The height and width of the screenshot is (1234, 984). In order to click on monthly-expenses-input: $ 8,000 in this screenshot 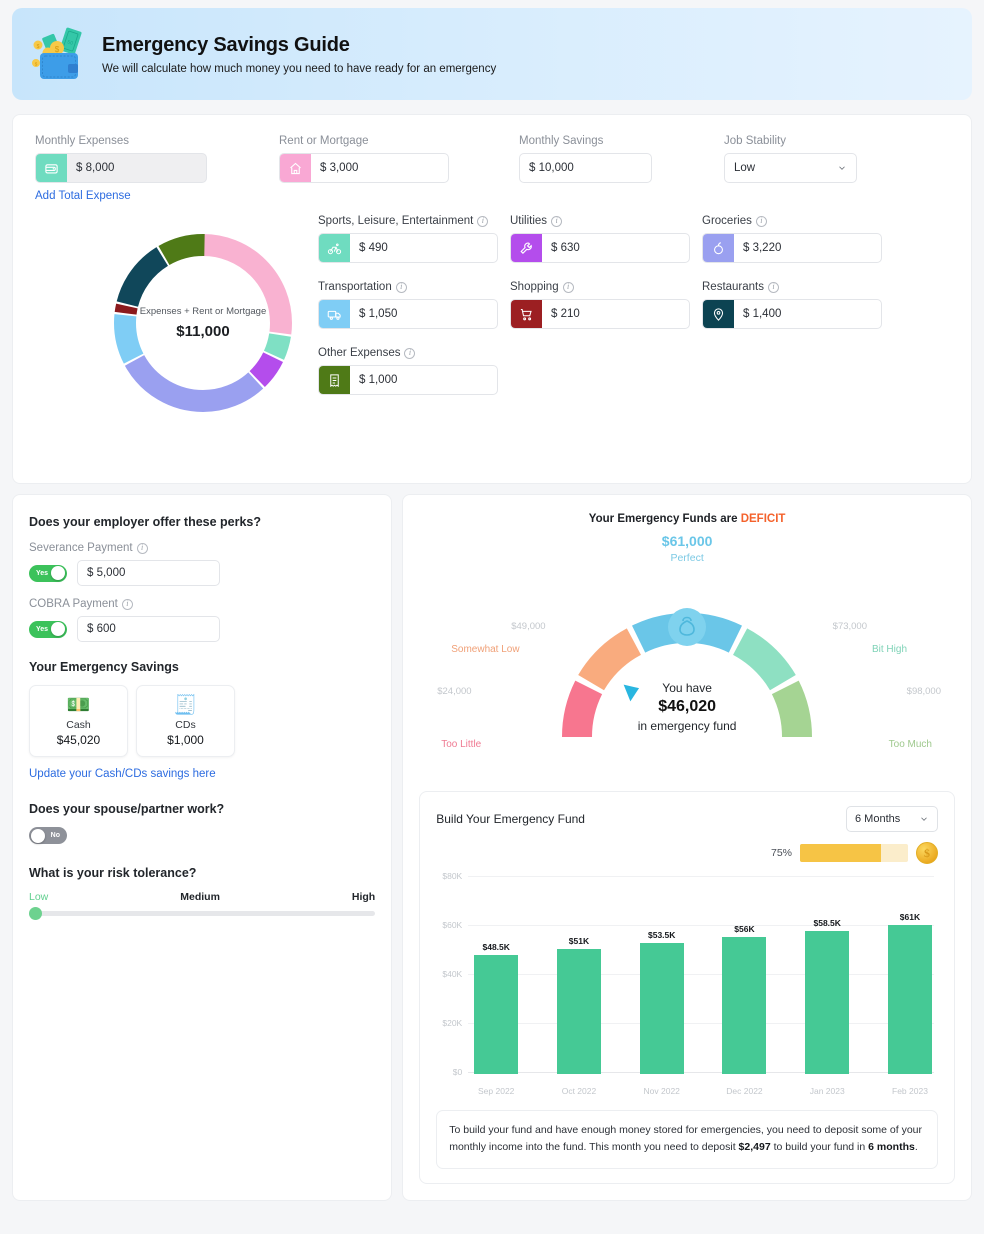, I will do `click(121, 168)`.